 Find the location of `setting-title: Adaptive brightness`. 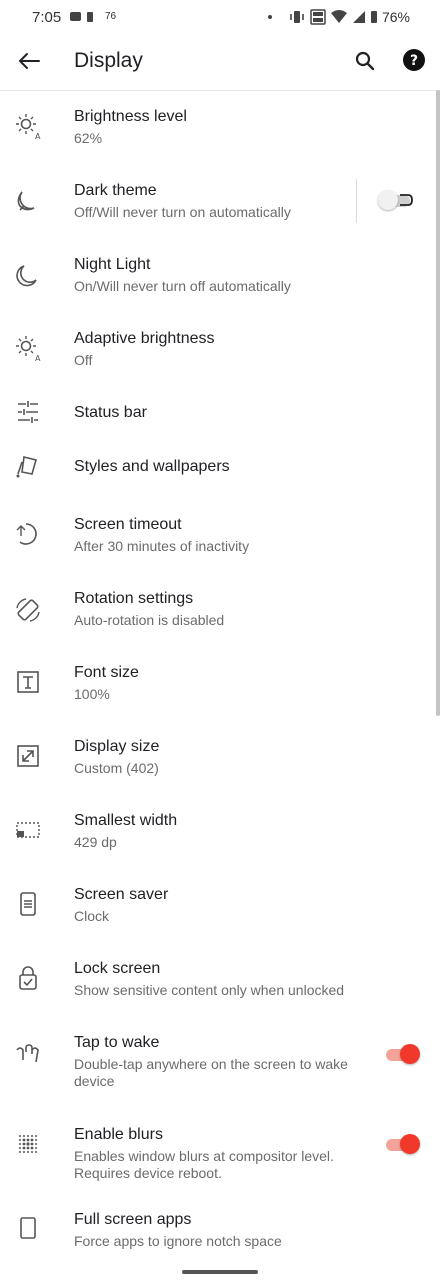

setting-title: Adaptive brightness is located at coordinates (144, 338).